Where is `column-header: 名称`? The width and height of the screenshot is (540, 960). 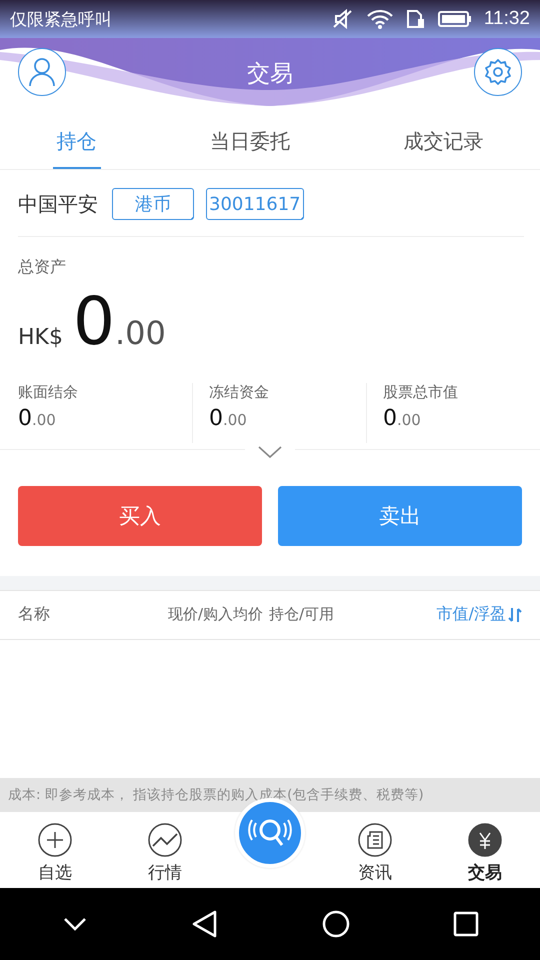
column-header: 名称 is located at coordinates (34, 615).